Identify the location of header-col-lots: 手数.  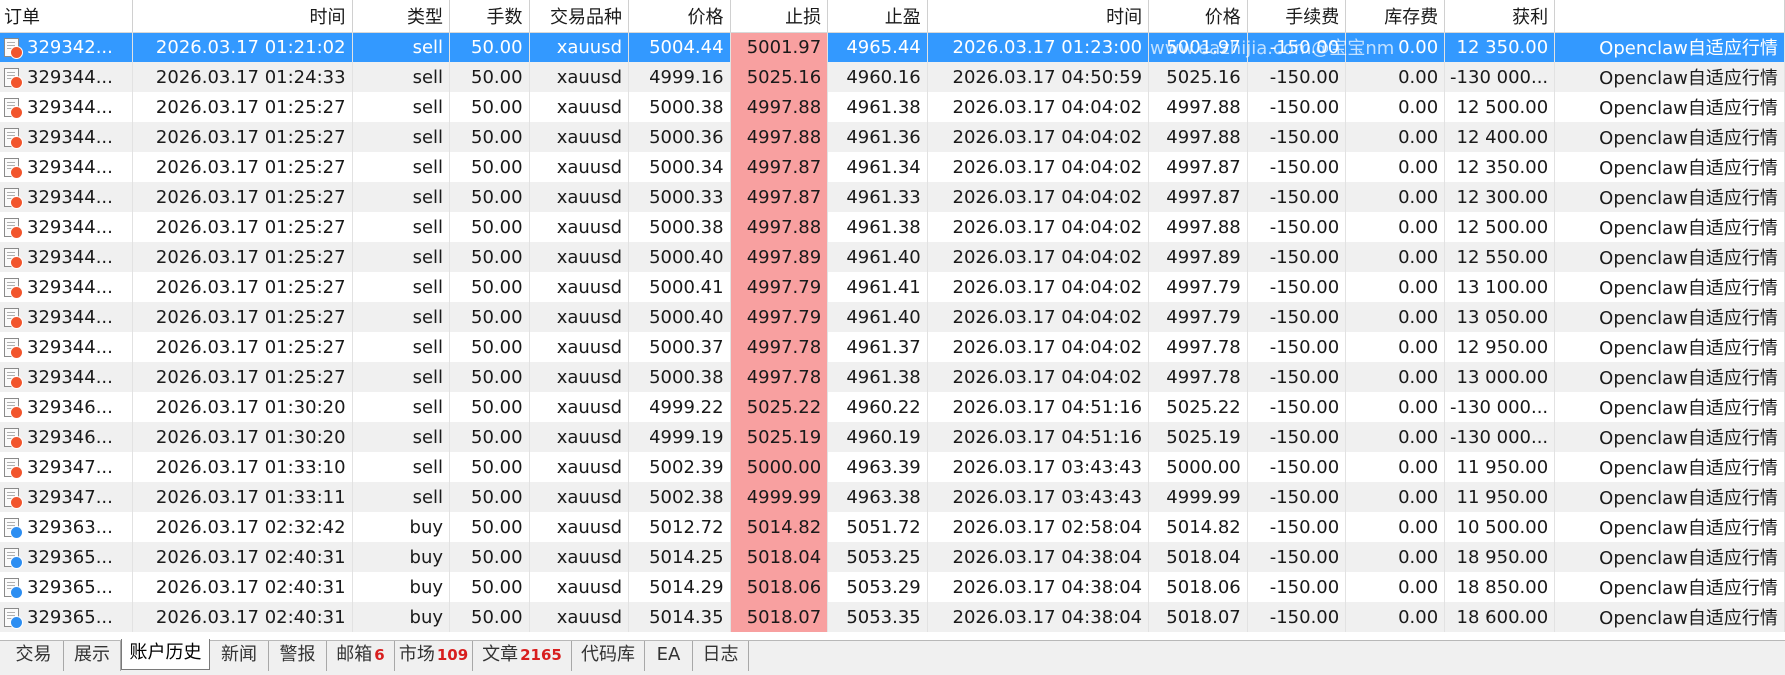
(489, 16).